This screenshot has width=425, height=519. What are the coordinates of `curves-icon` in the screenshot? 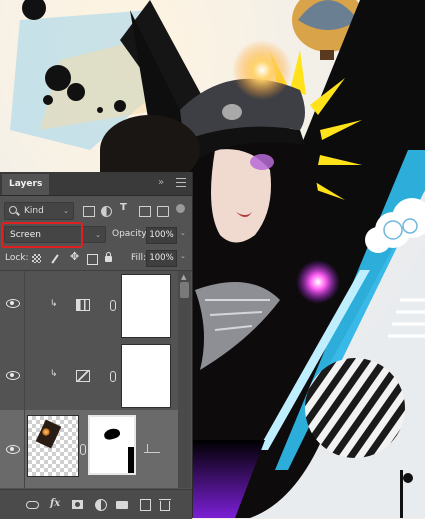 It's located at (83, 376).